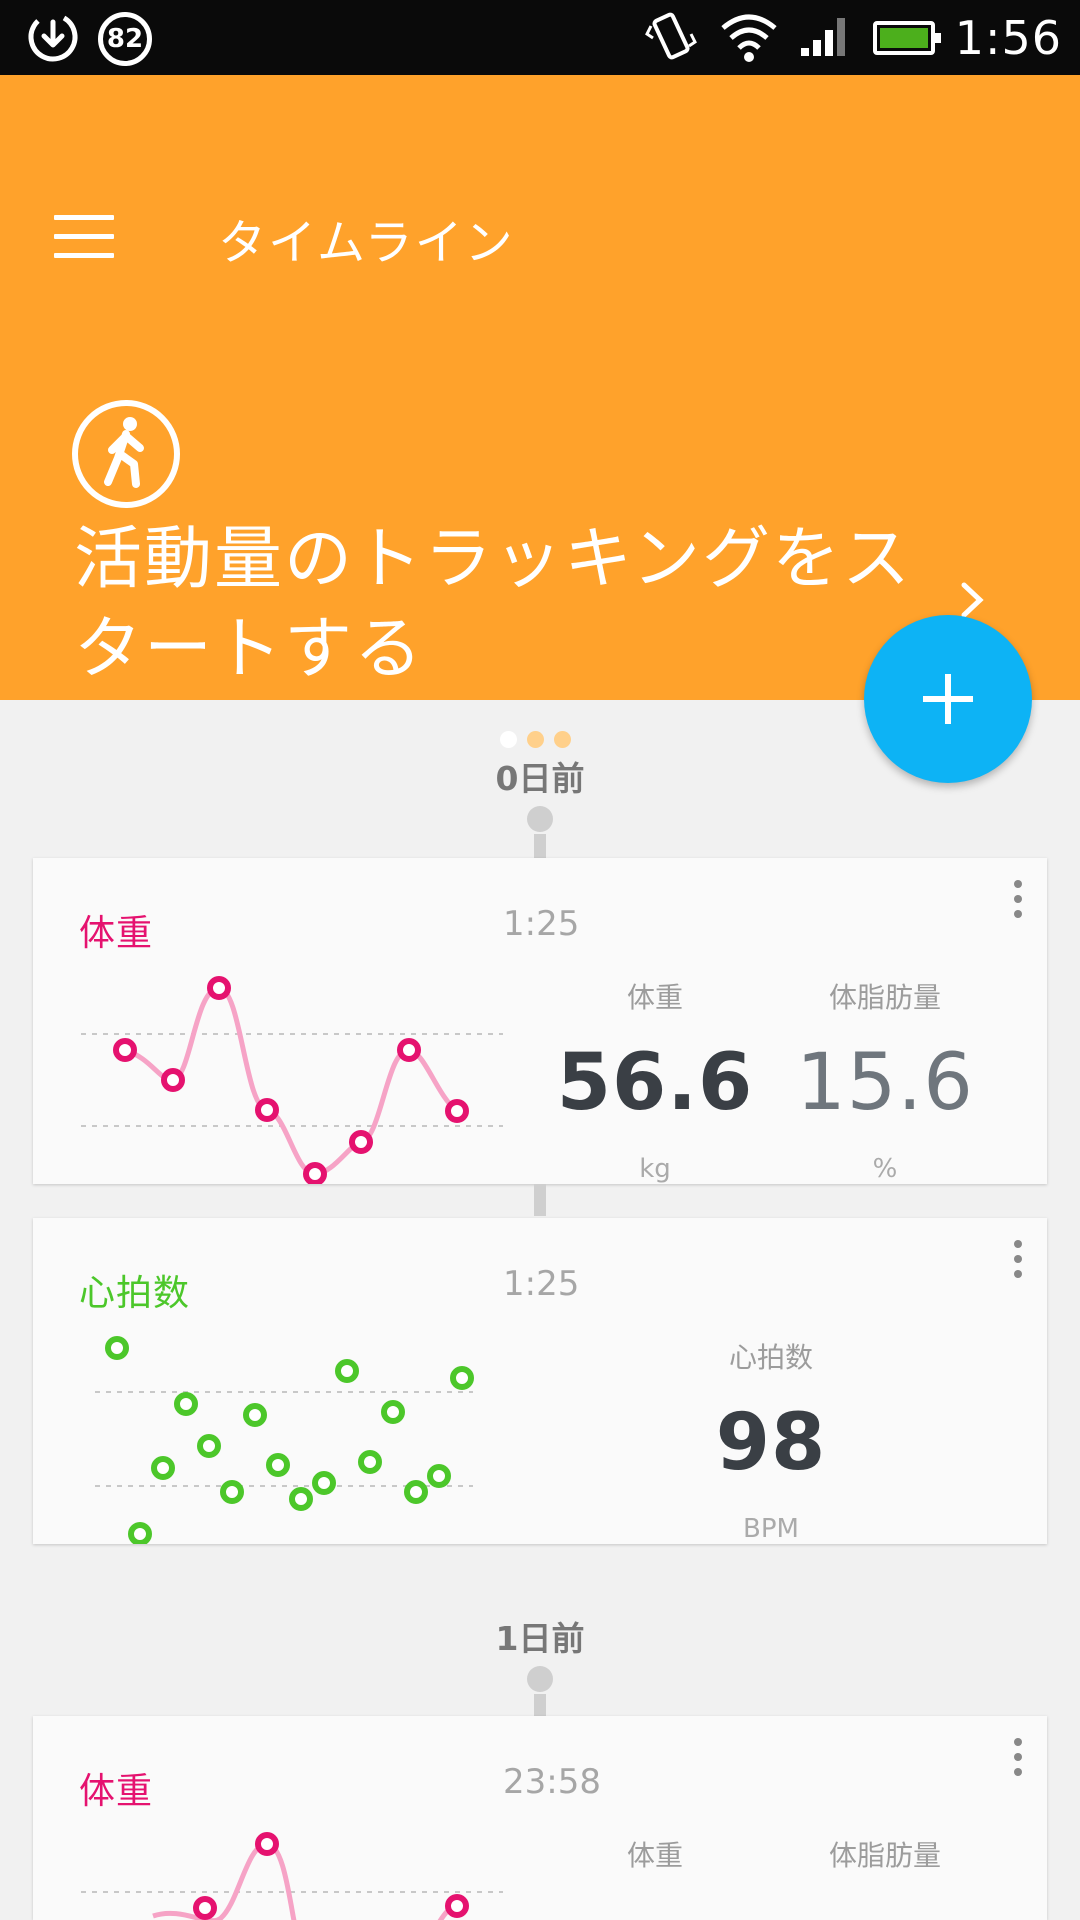  Describe the element at coordinates (366, 243) in the screenshot. I see `page-title: タイムライン` at that location.